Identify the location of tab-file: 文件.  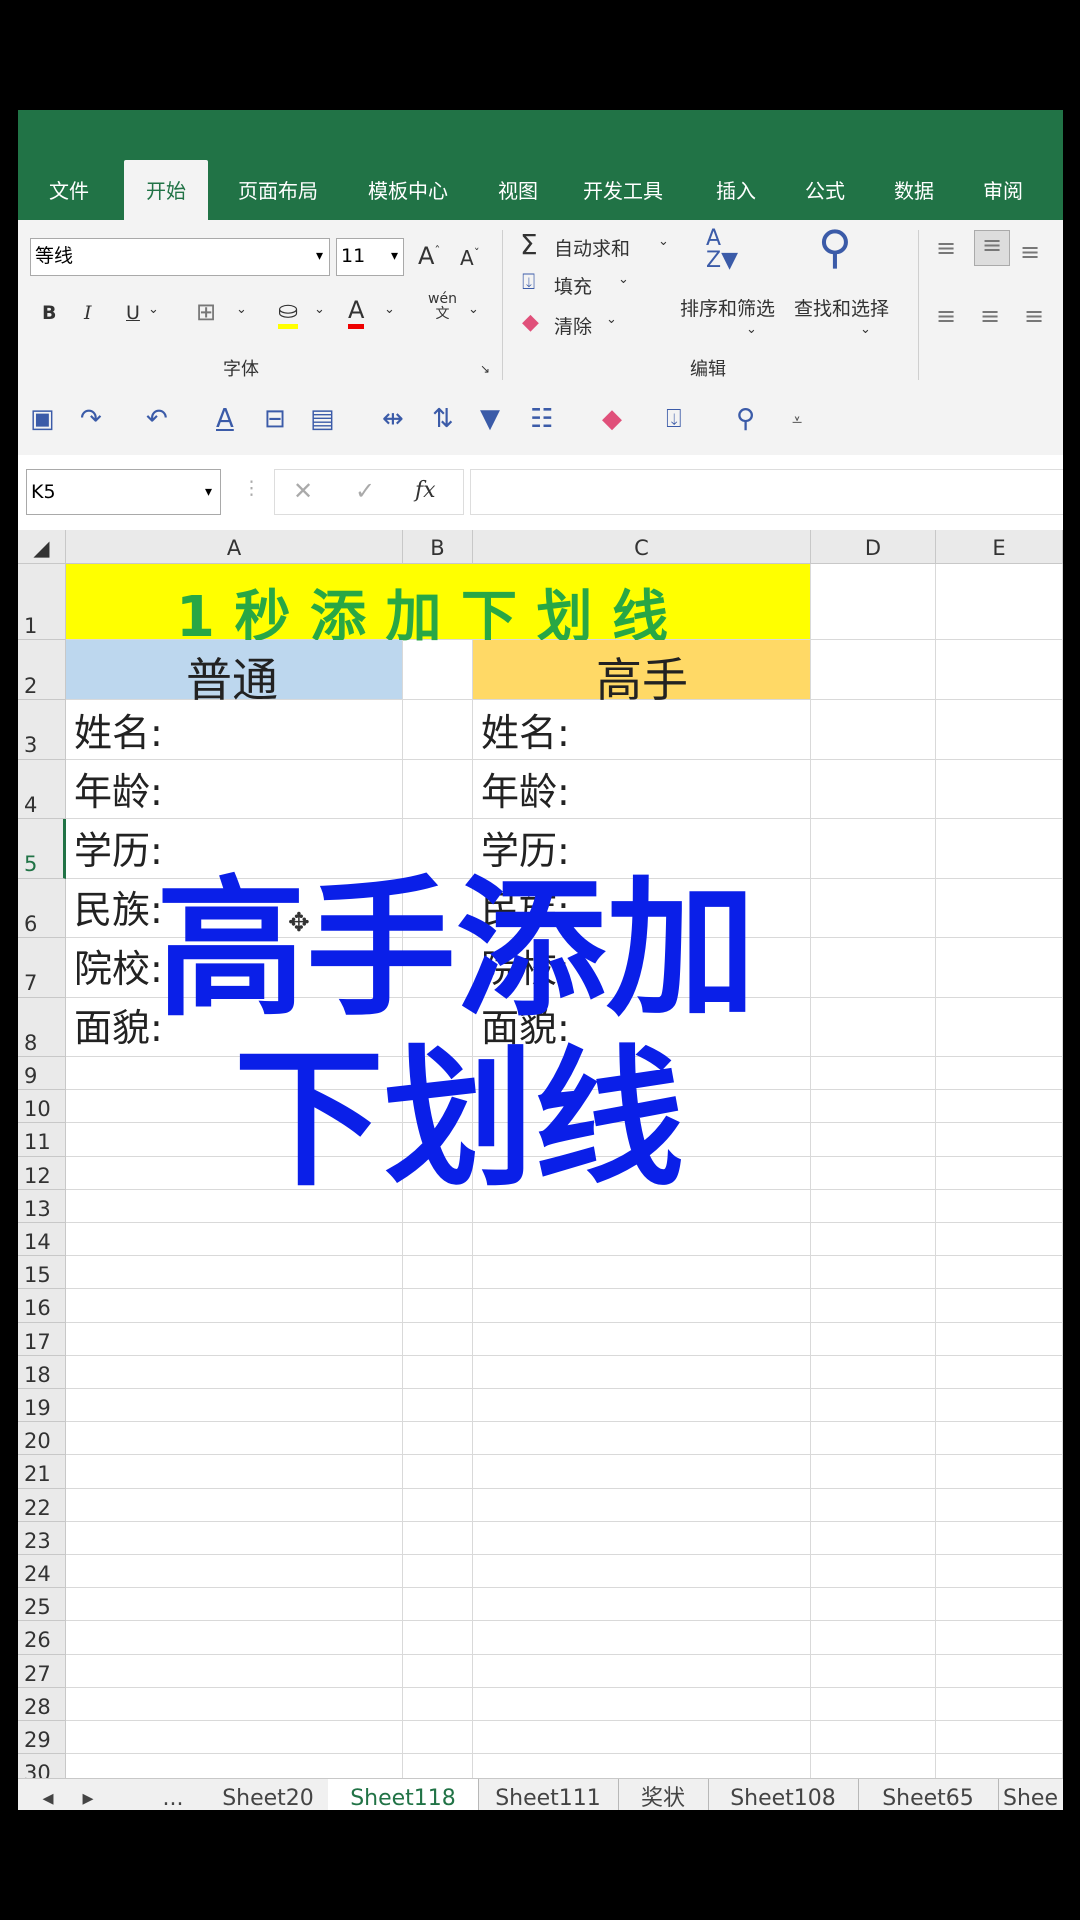
(69, 190).